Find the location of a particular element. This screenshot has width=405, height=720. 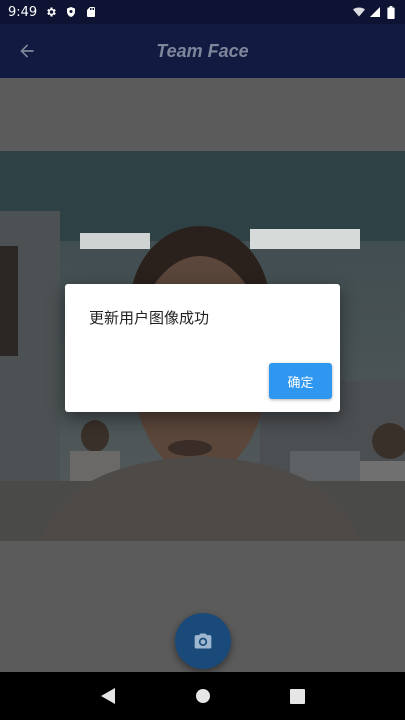

app-bar: Team Face is located at coordinates (202, 51).